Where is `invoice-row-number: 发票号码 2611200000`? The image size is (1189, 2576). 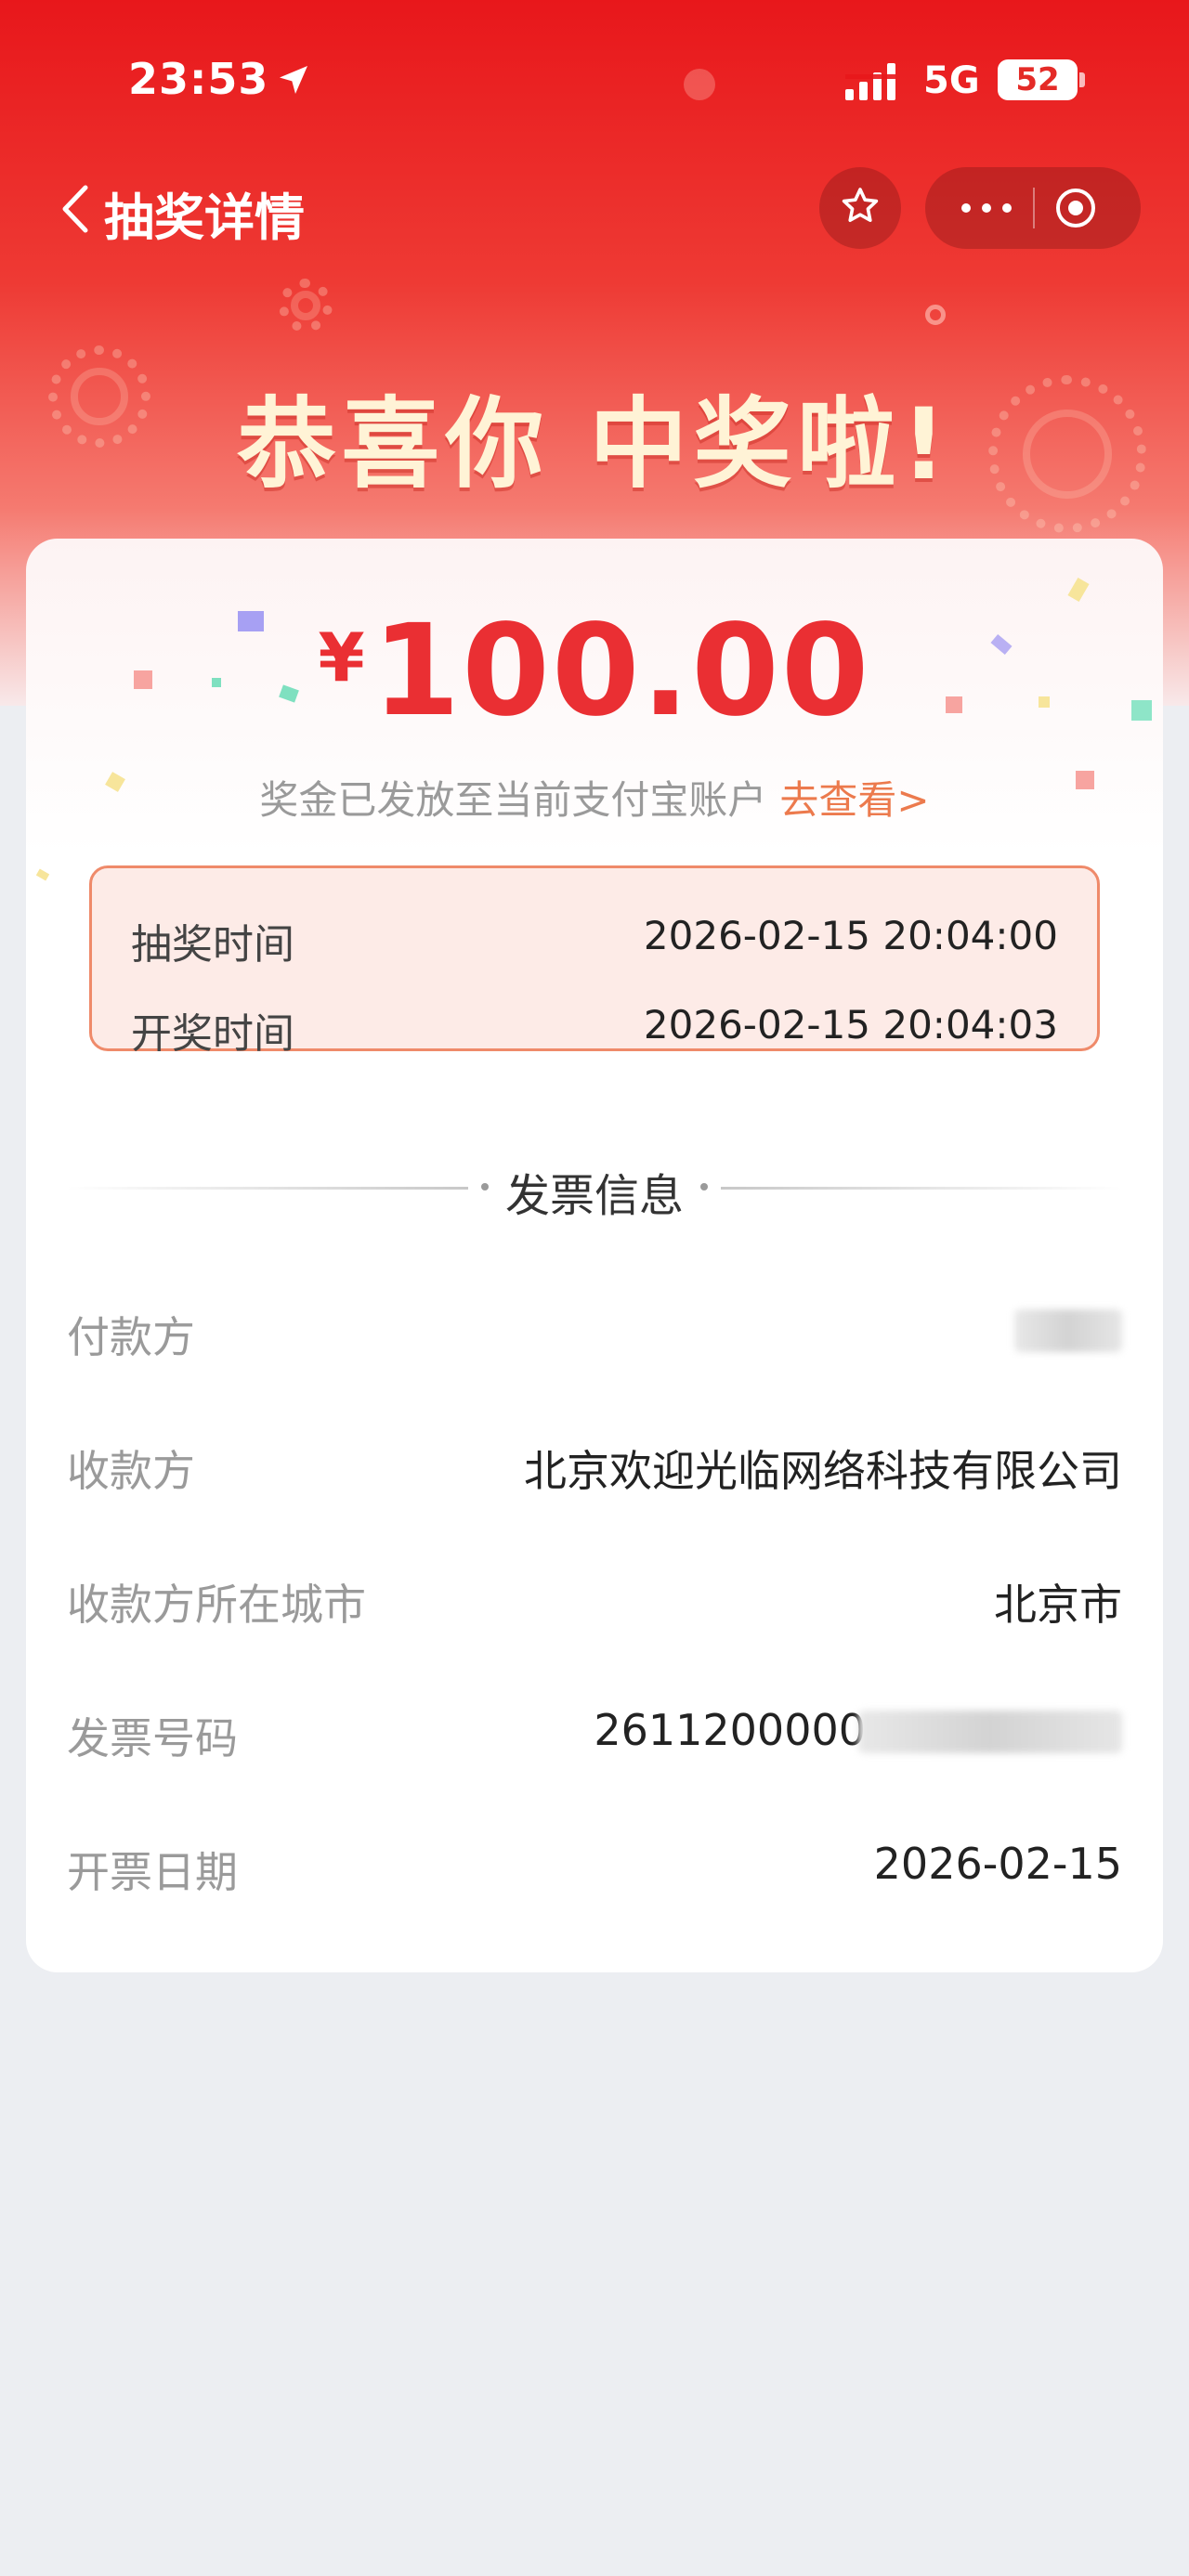
invoice-row-number: 发票号码 2611200000 is located at coordinates (594, 1737).